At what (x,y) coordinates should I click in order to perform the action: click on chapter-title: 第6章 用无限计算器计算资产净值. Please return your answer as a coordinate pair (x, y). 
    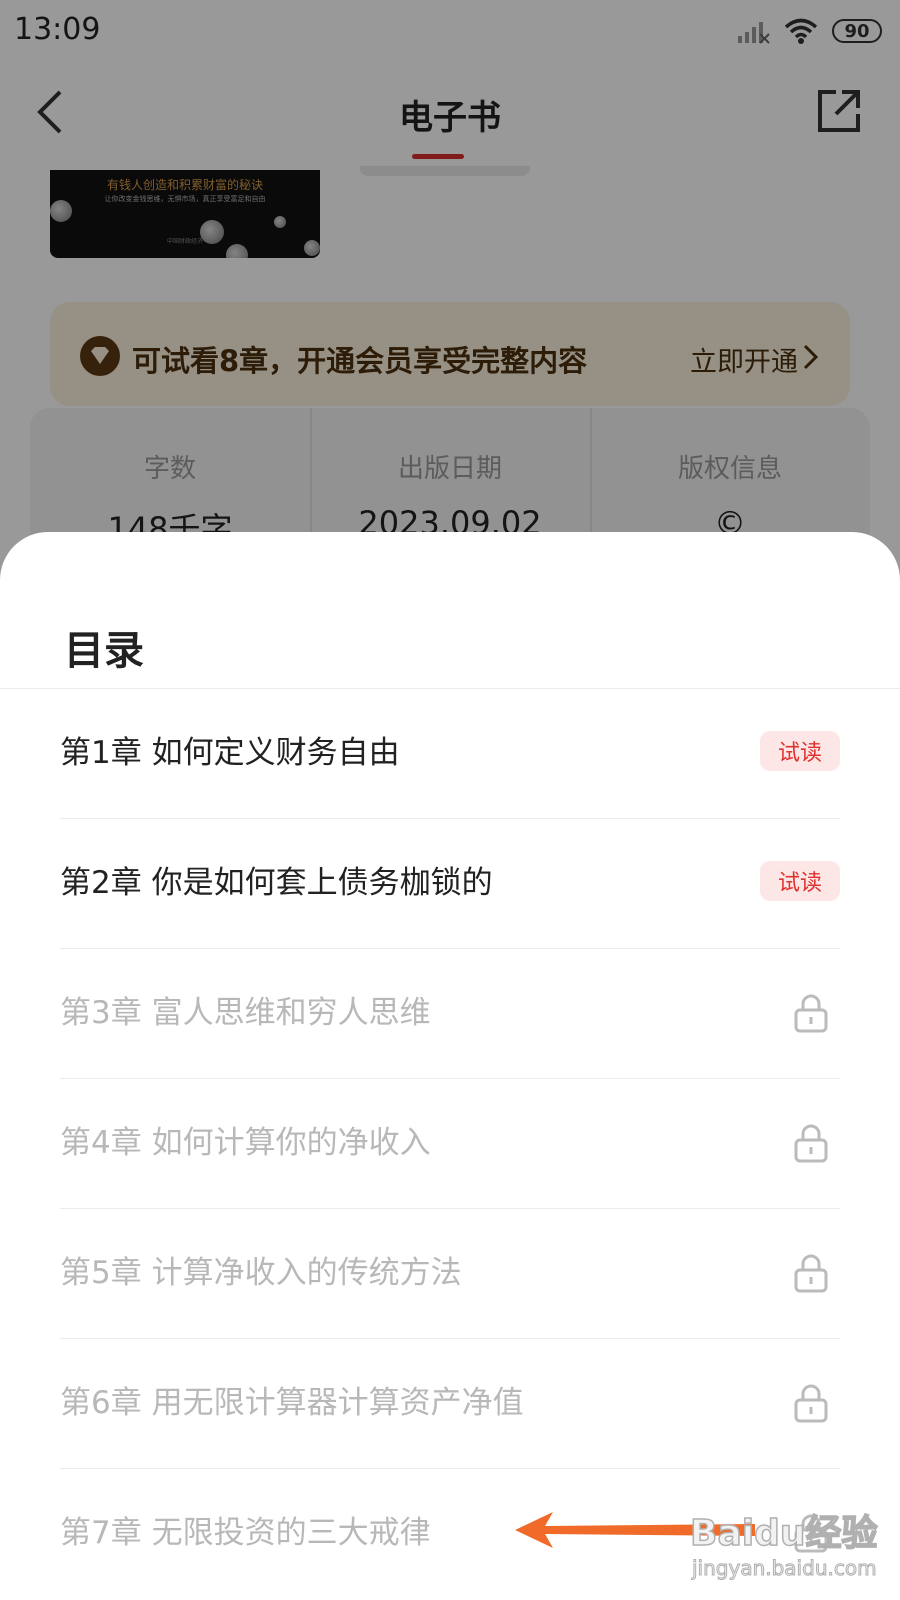
    Looking at the image, I should click on (292, 1403).